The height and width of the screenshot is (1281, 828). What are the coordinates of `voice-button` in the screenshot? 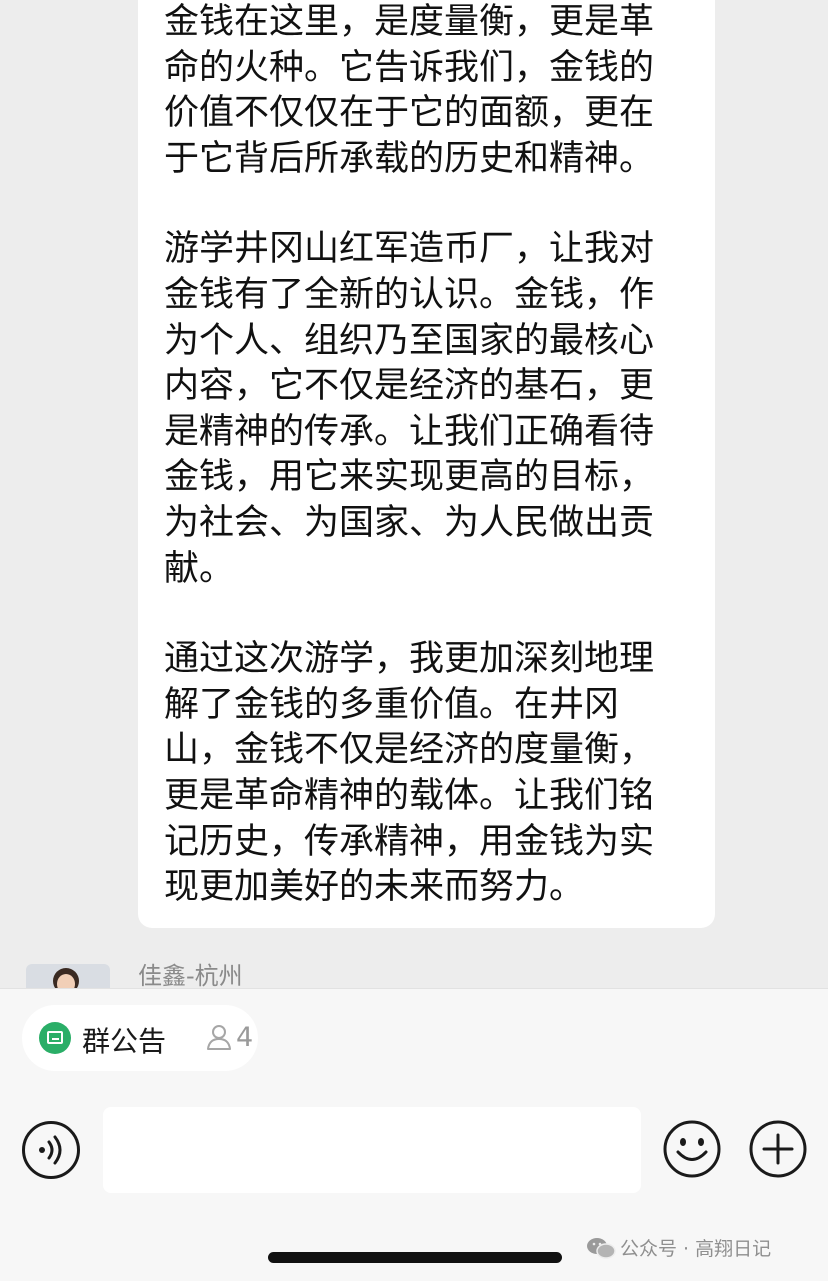 It's located at (51, 1150).